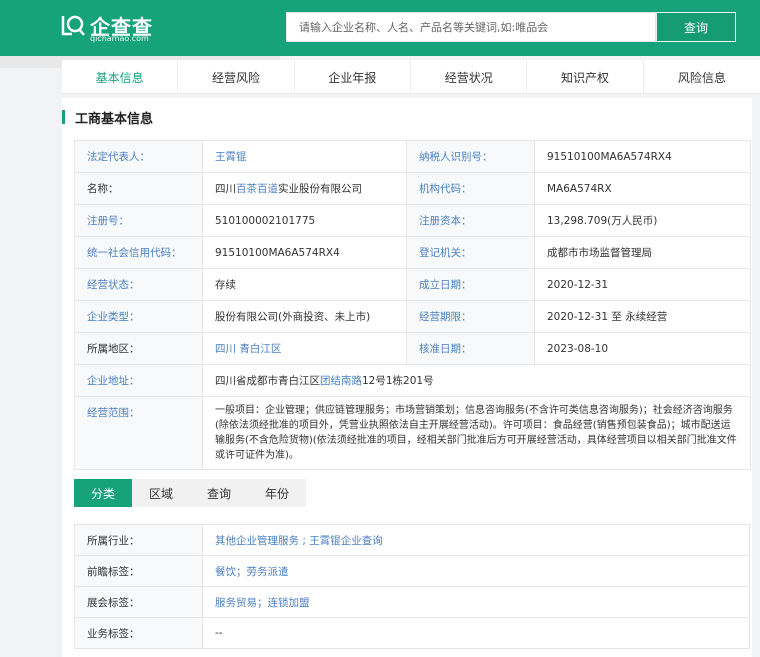 Image resolution: width=760 pixels, height=657 pixels. Describe the element at coordinates (304, 284) in the screenshot. I see `status-value: 存续` at that location.